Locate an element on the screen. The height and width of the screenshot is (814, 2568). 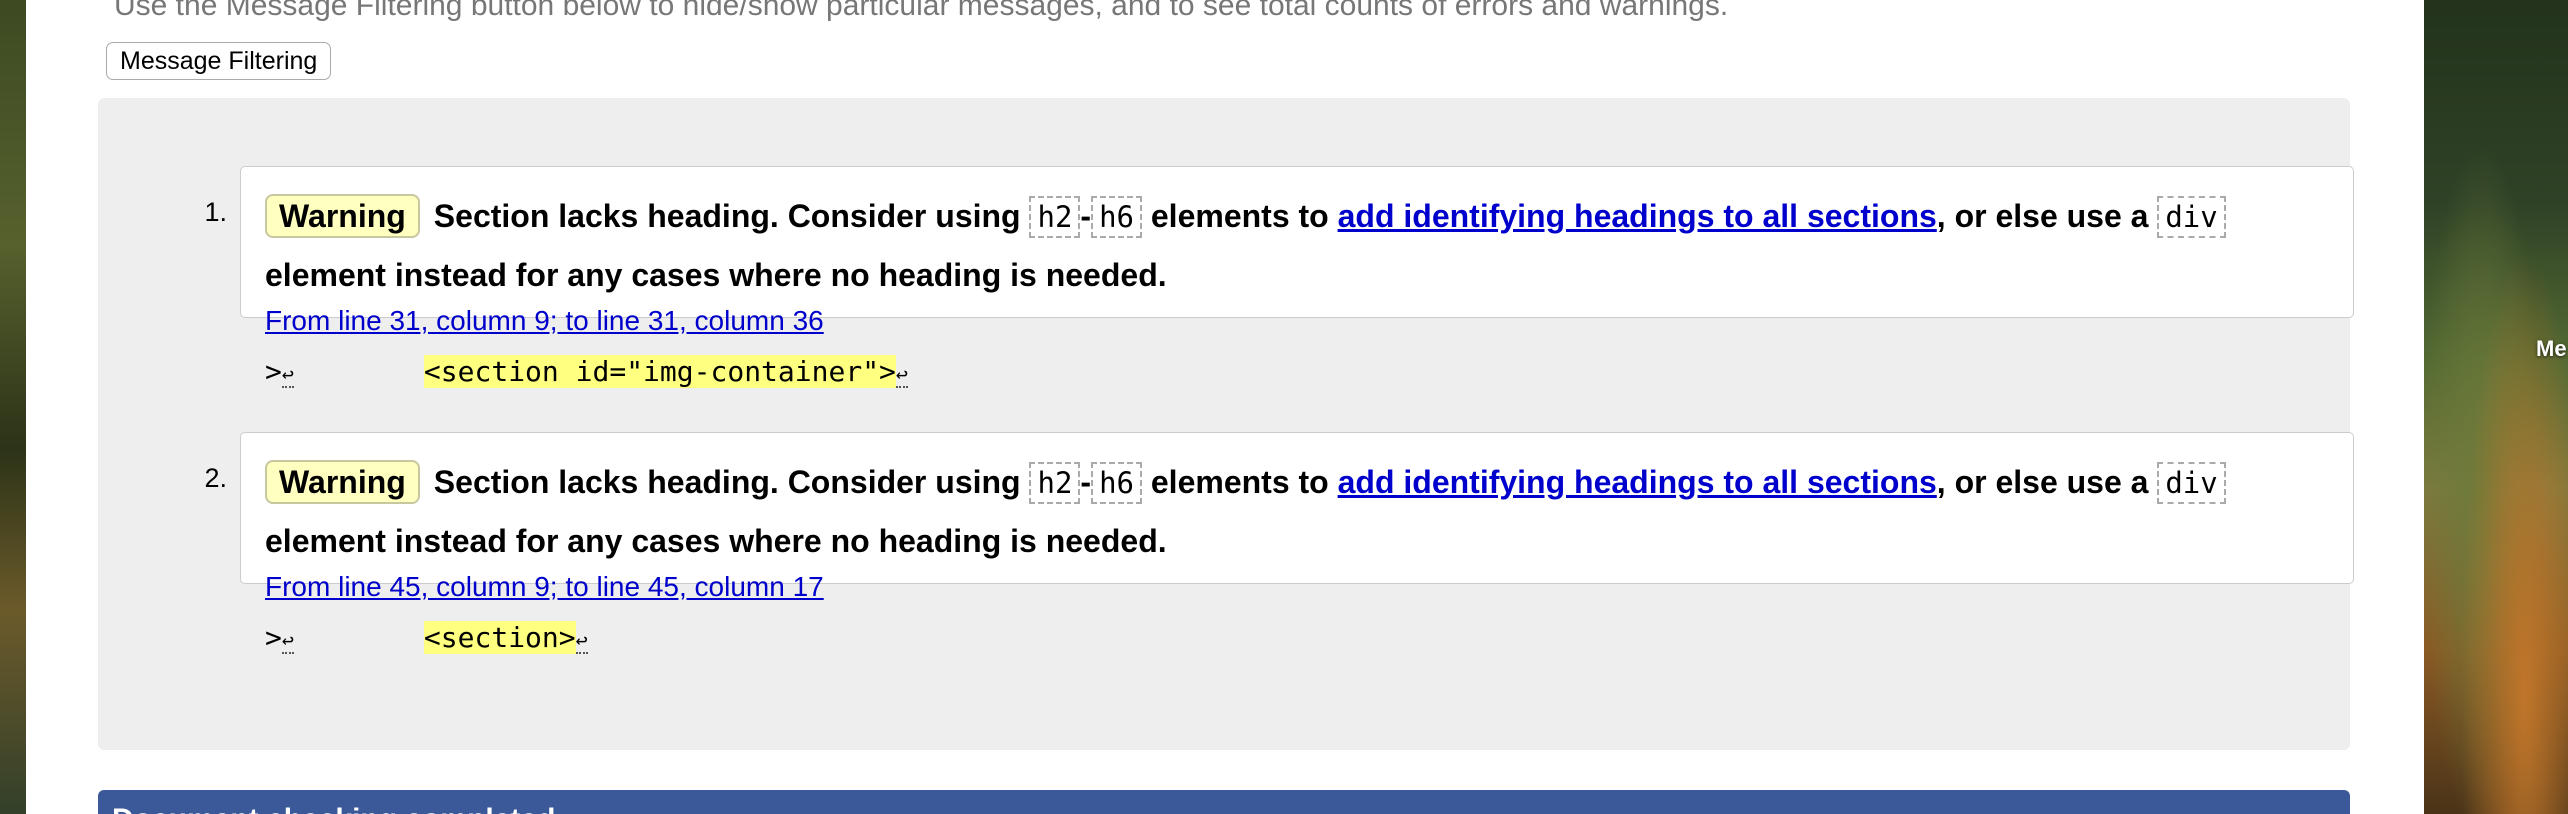
message-number: 1. is located at coordinates (215, 212).